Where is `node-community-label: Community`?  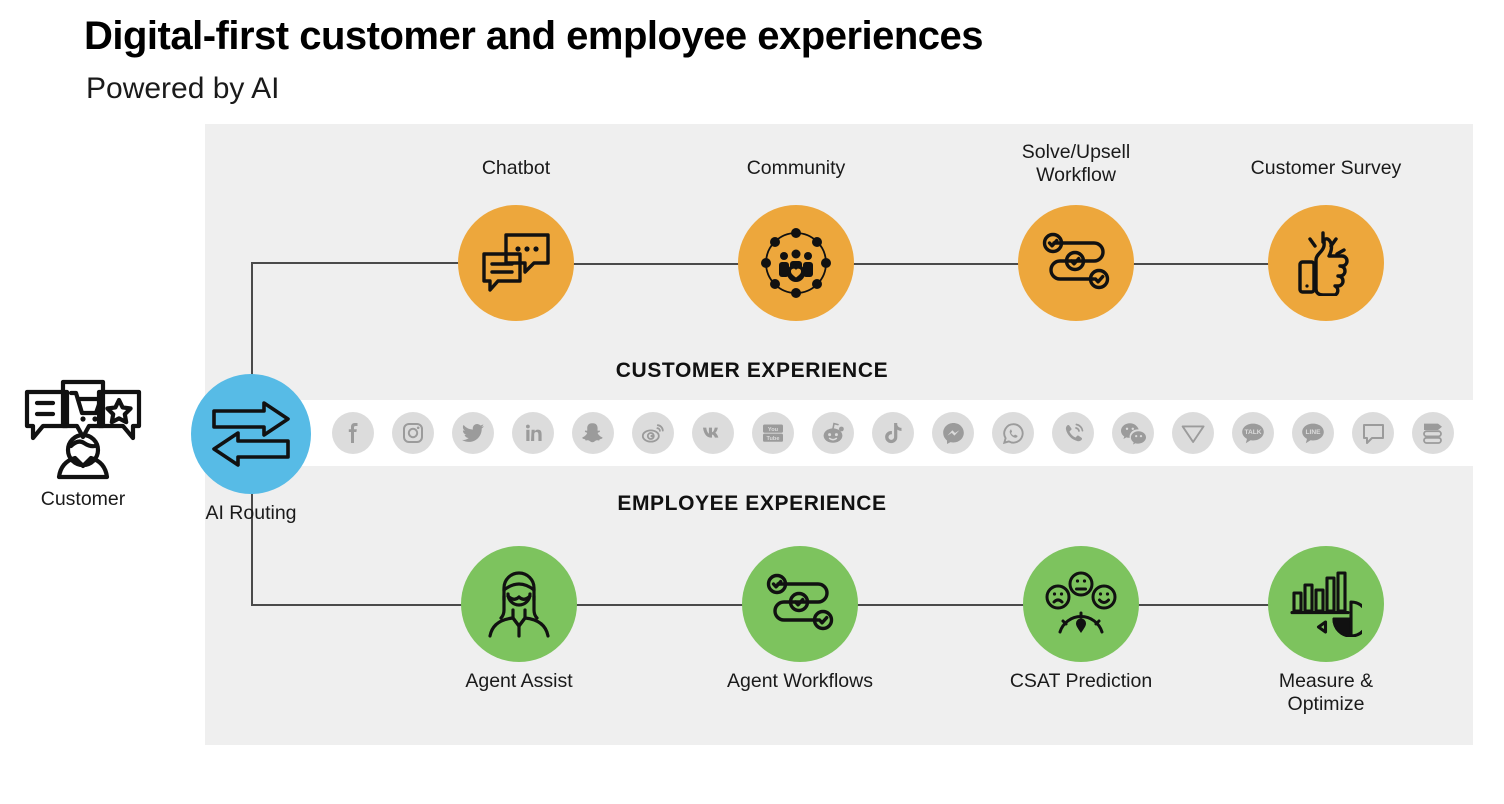
node-community-label: Community is located at coordinates (796, 168).